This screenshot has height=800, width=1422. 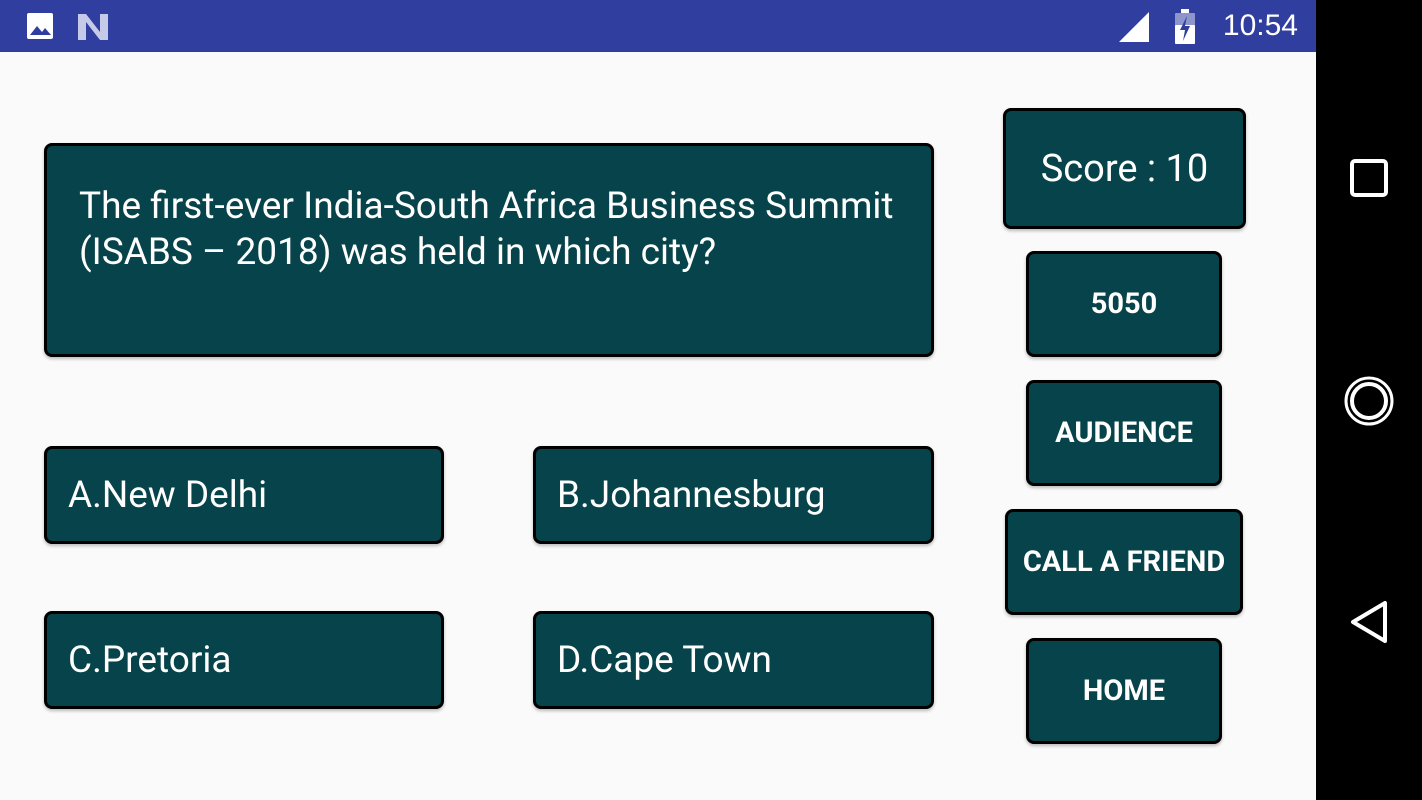 I want to click on home-button: HOME, so click(x=1124, y=691).